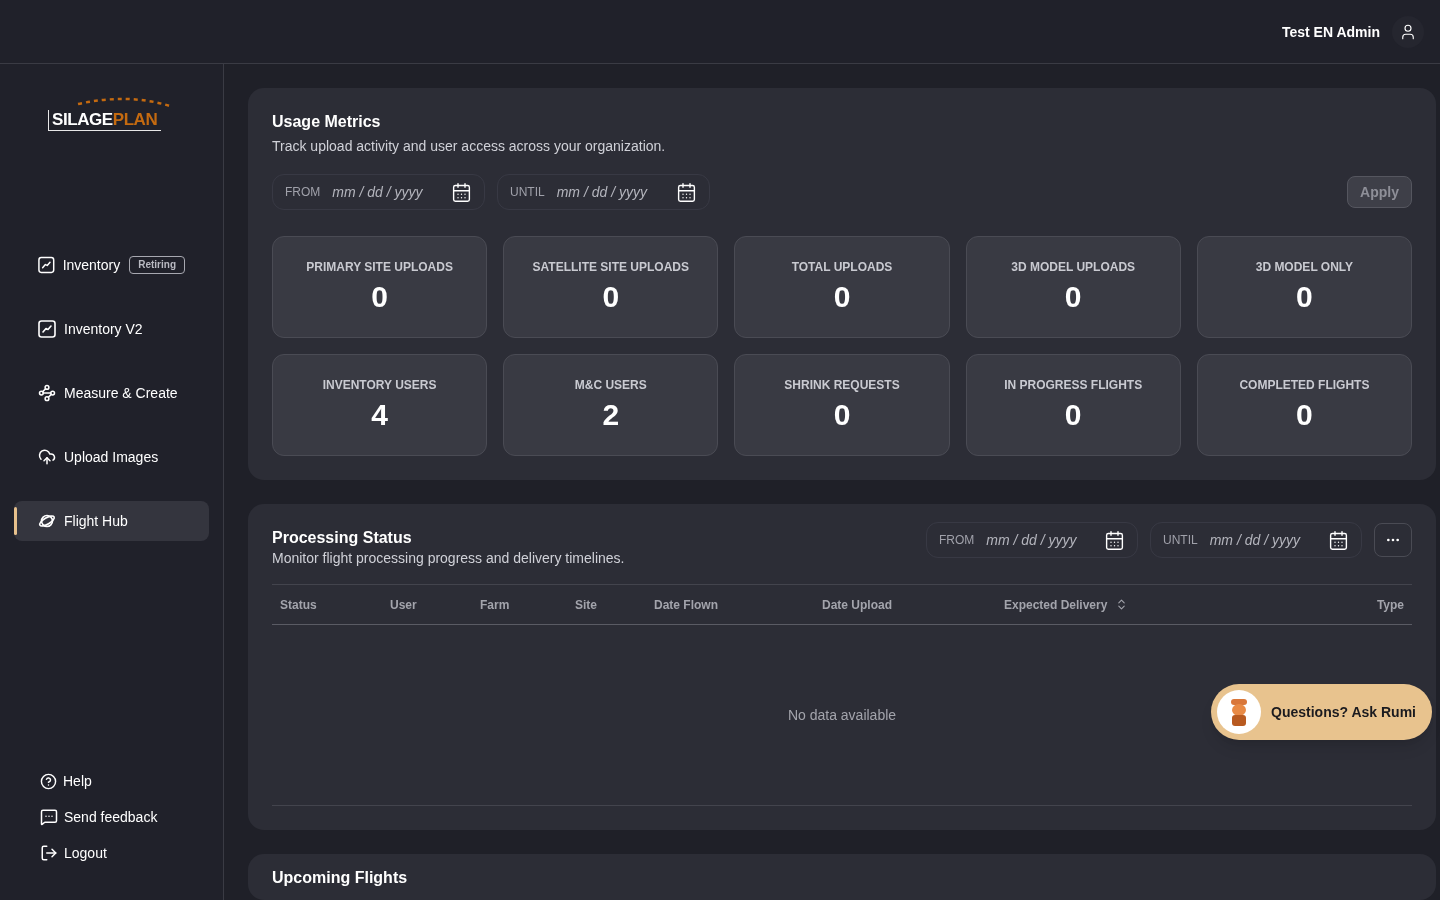 The width and height of the screenshot is (1440, 900). Describe the element at coordinates (379, 415) in the screenshot. I see `stat-value: 4` at that location.